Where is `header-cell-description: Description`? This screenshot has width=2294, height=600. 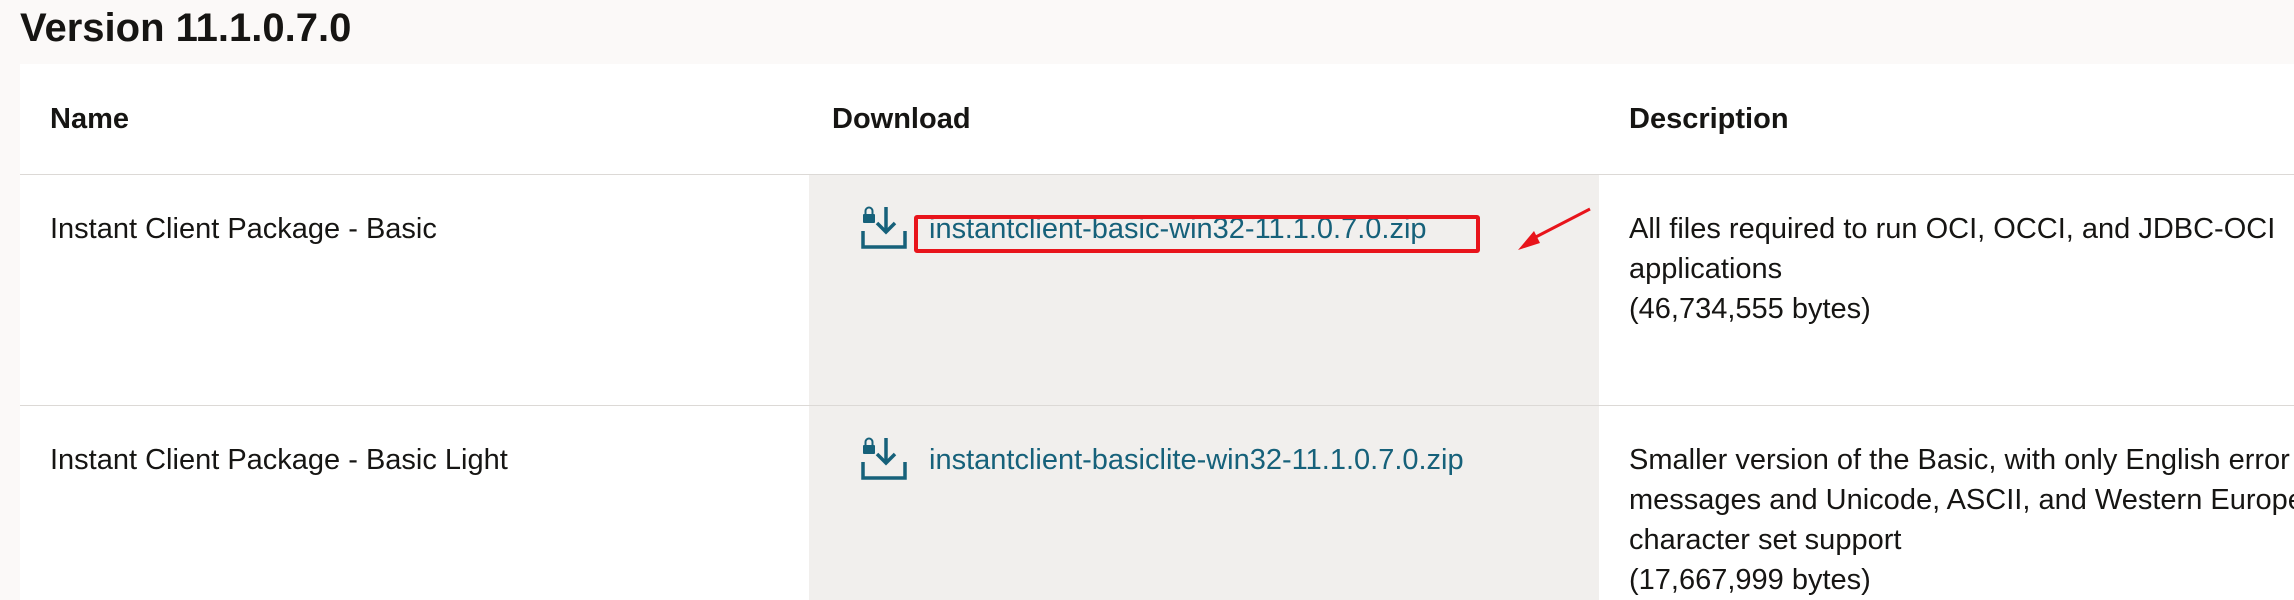
header-cell-description: Description is located at coordinates (1946, 119).